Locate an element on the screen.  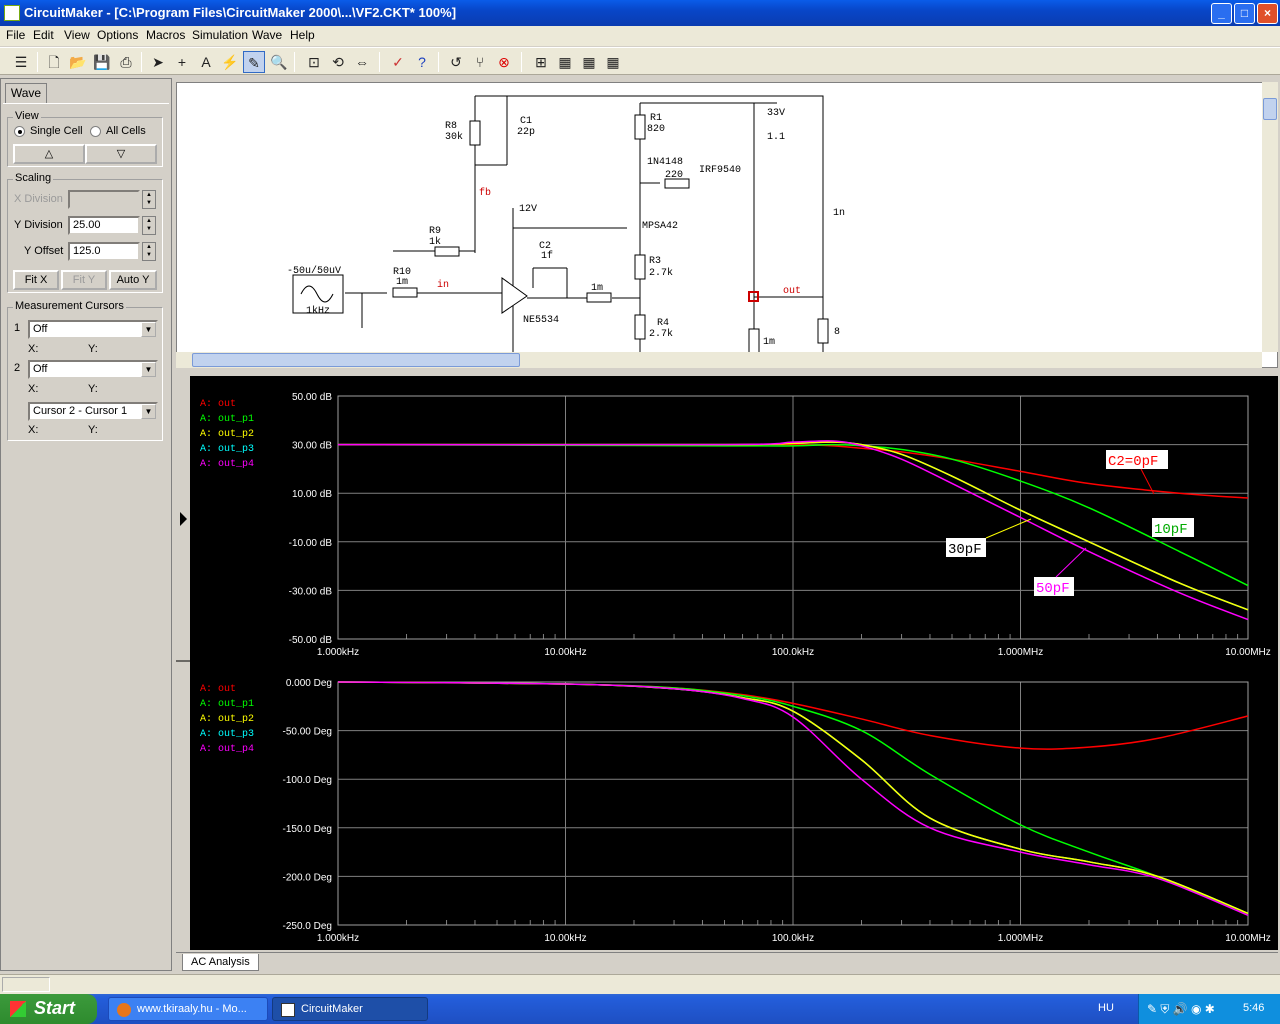
save-icon: 💾 is located at coordinates (102, 62).